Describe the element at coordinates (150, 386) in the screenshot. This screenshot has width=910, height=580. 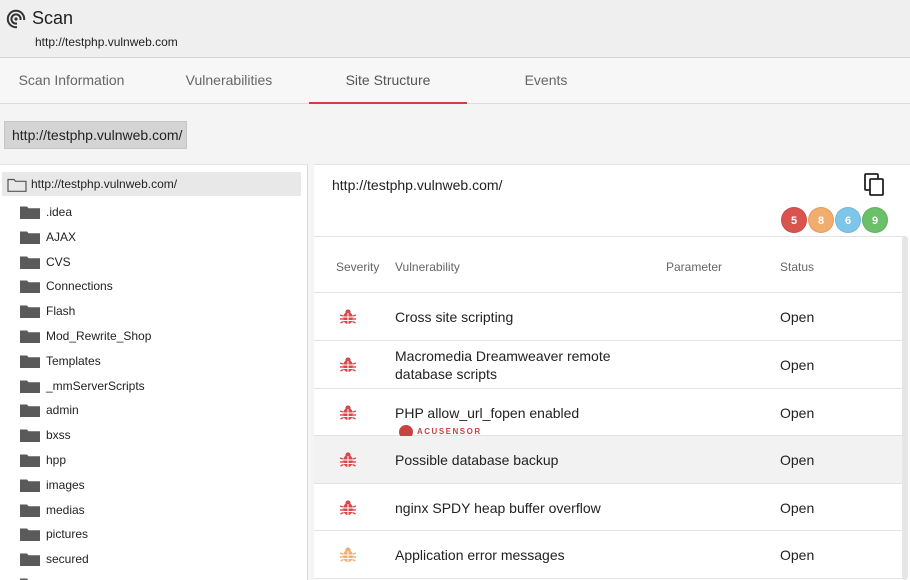
I see `tree-item: _mmServerScripts` at that location.